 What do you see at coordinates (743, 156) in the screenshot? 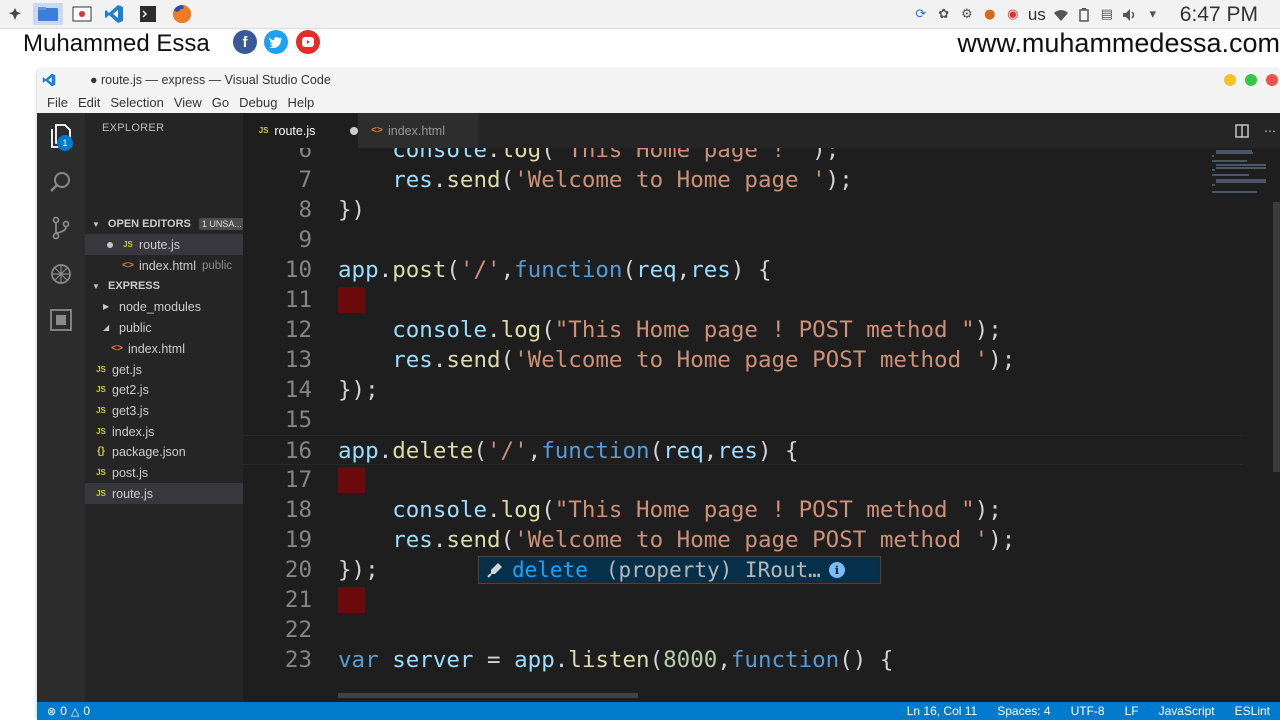
I see `code-line: 6 console.log("This Home page ! ");` at bounding box center [743, 156].